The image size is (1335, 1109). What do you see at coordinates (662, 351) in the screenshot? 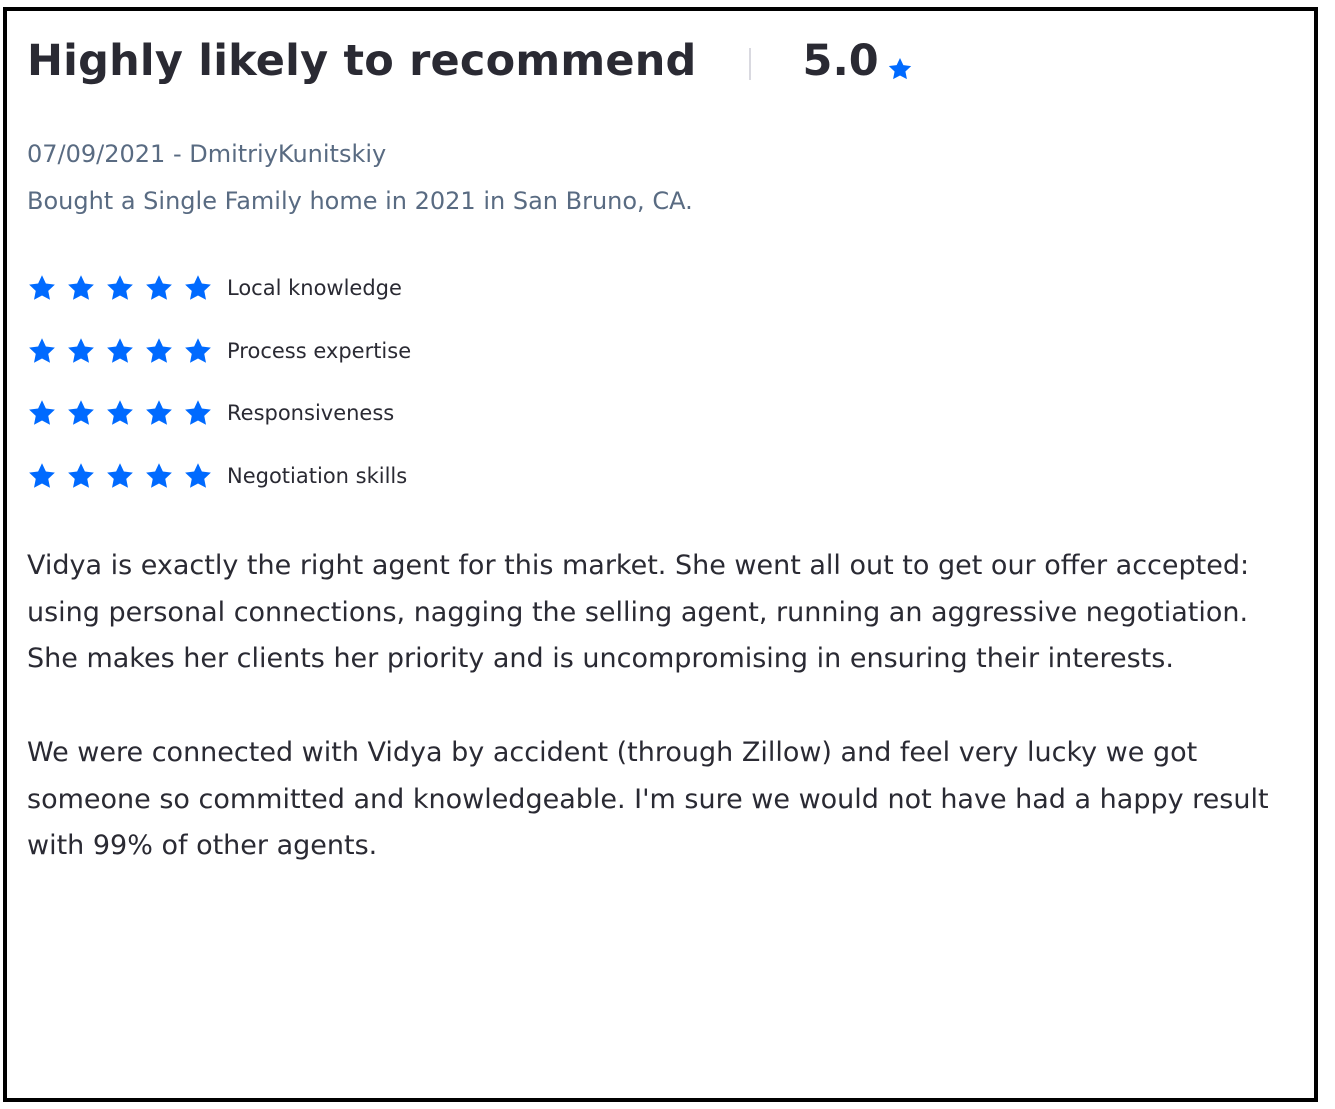
I see `rating-row: Process expertise` at bounding box center [662, 351].